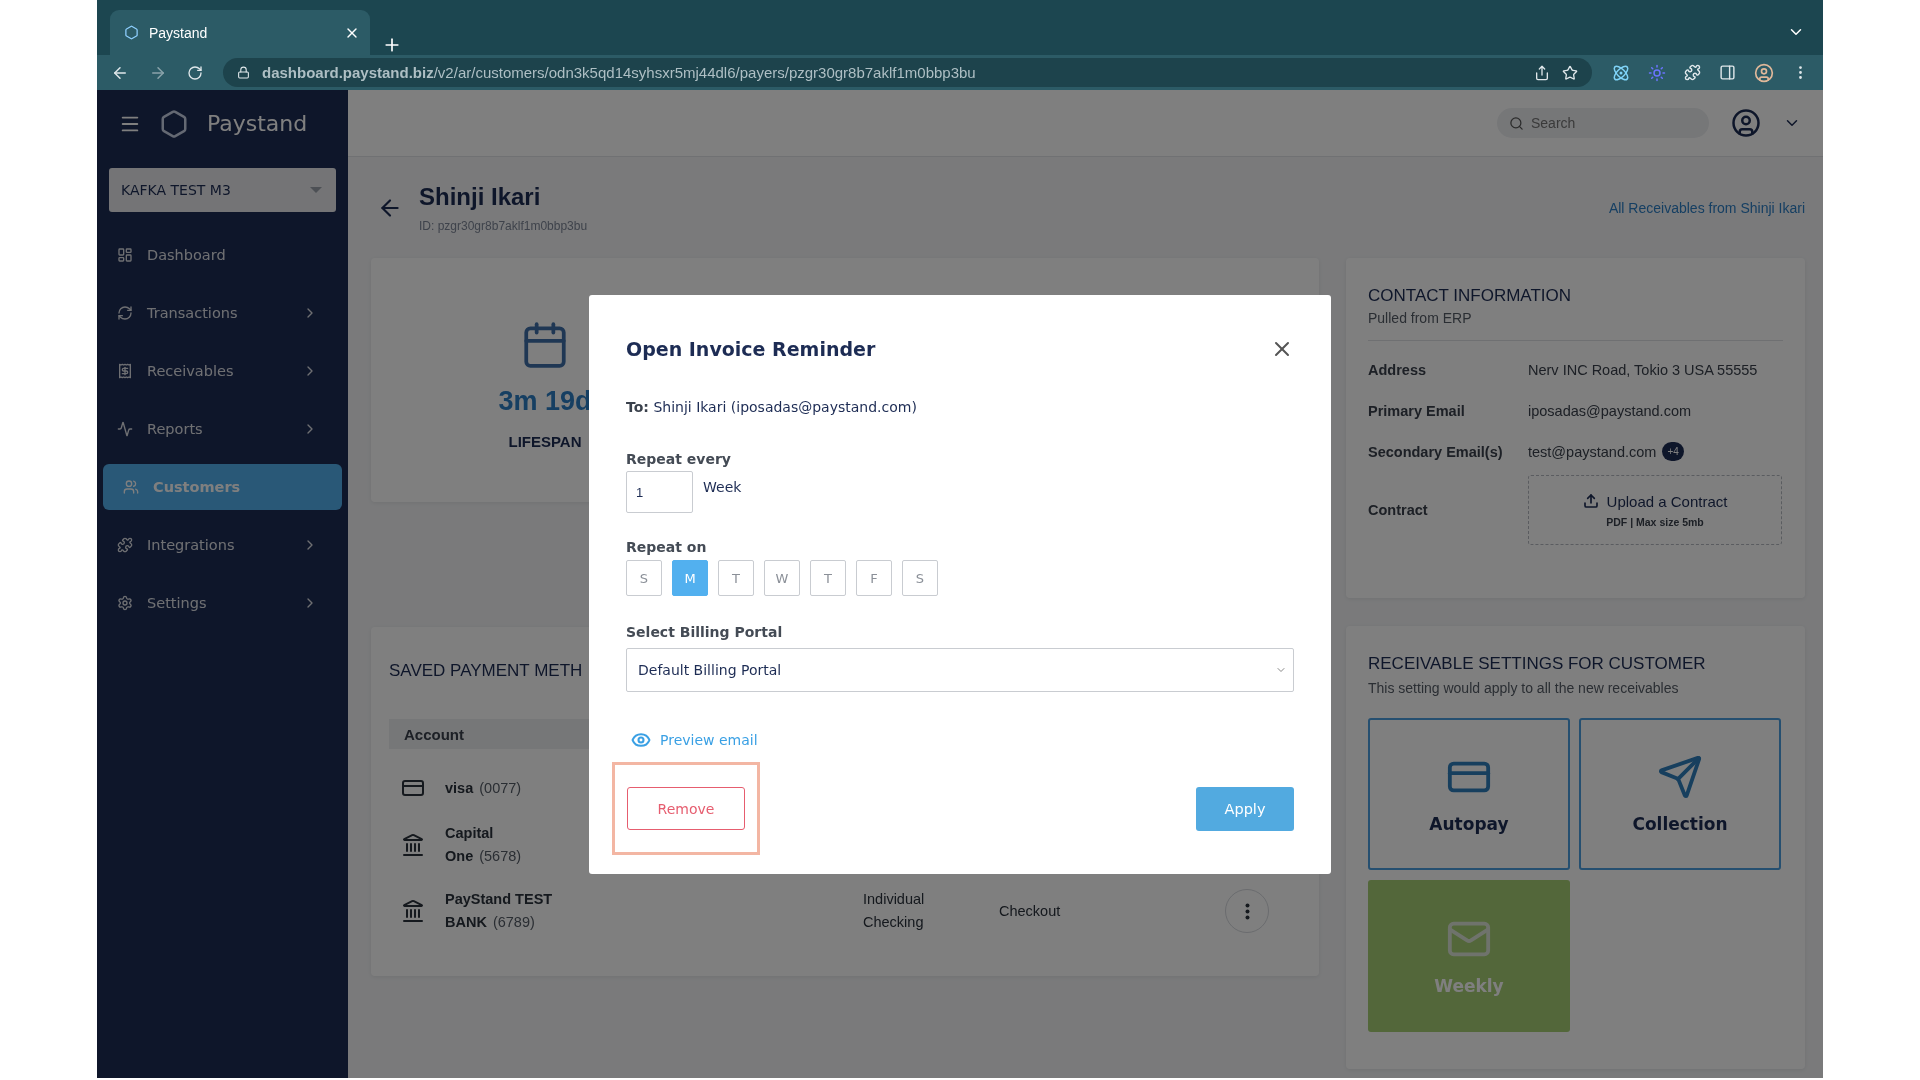  What do you see at coordinates (484, 788) in the screenshot?
I see `account-cell-text: visa (0077)` at bounding box center [484, 788].